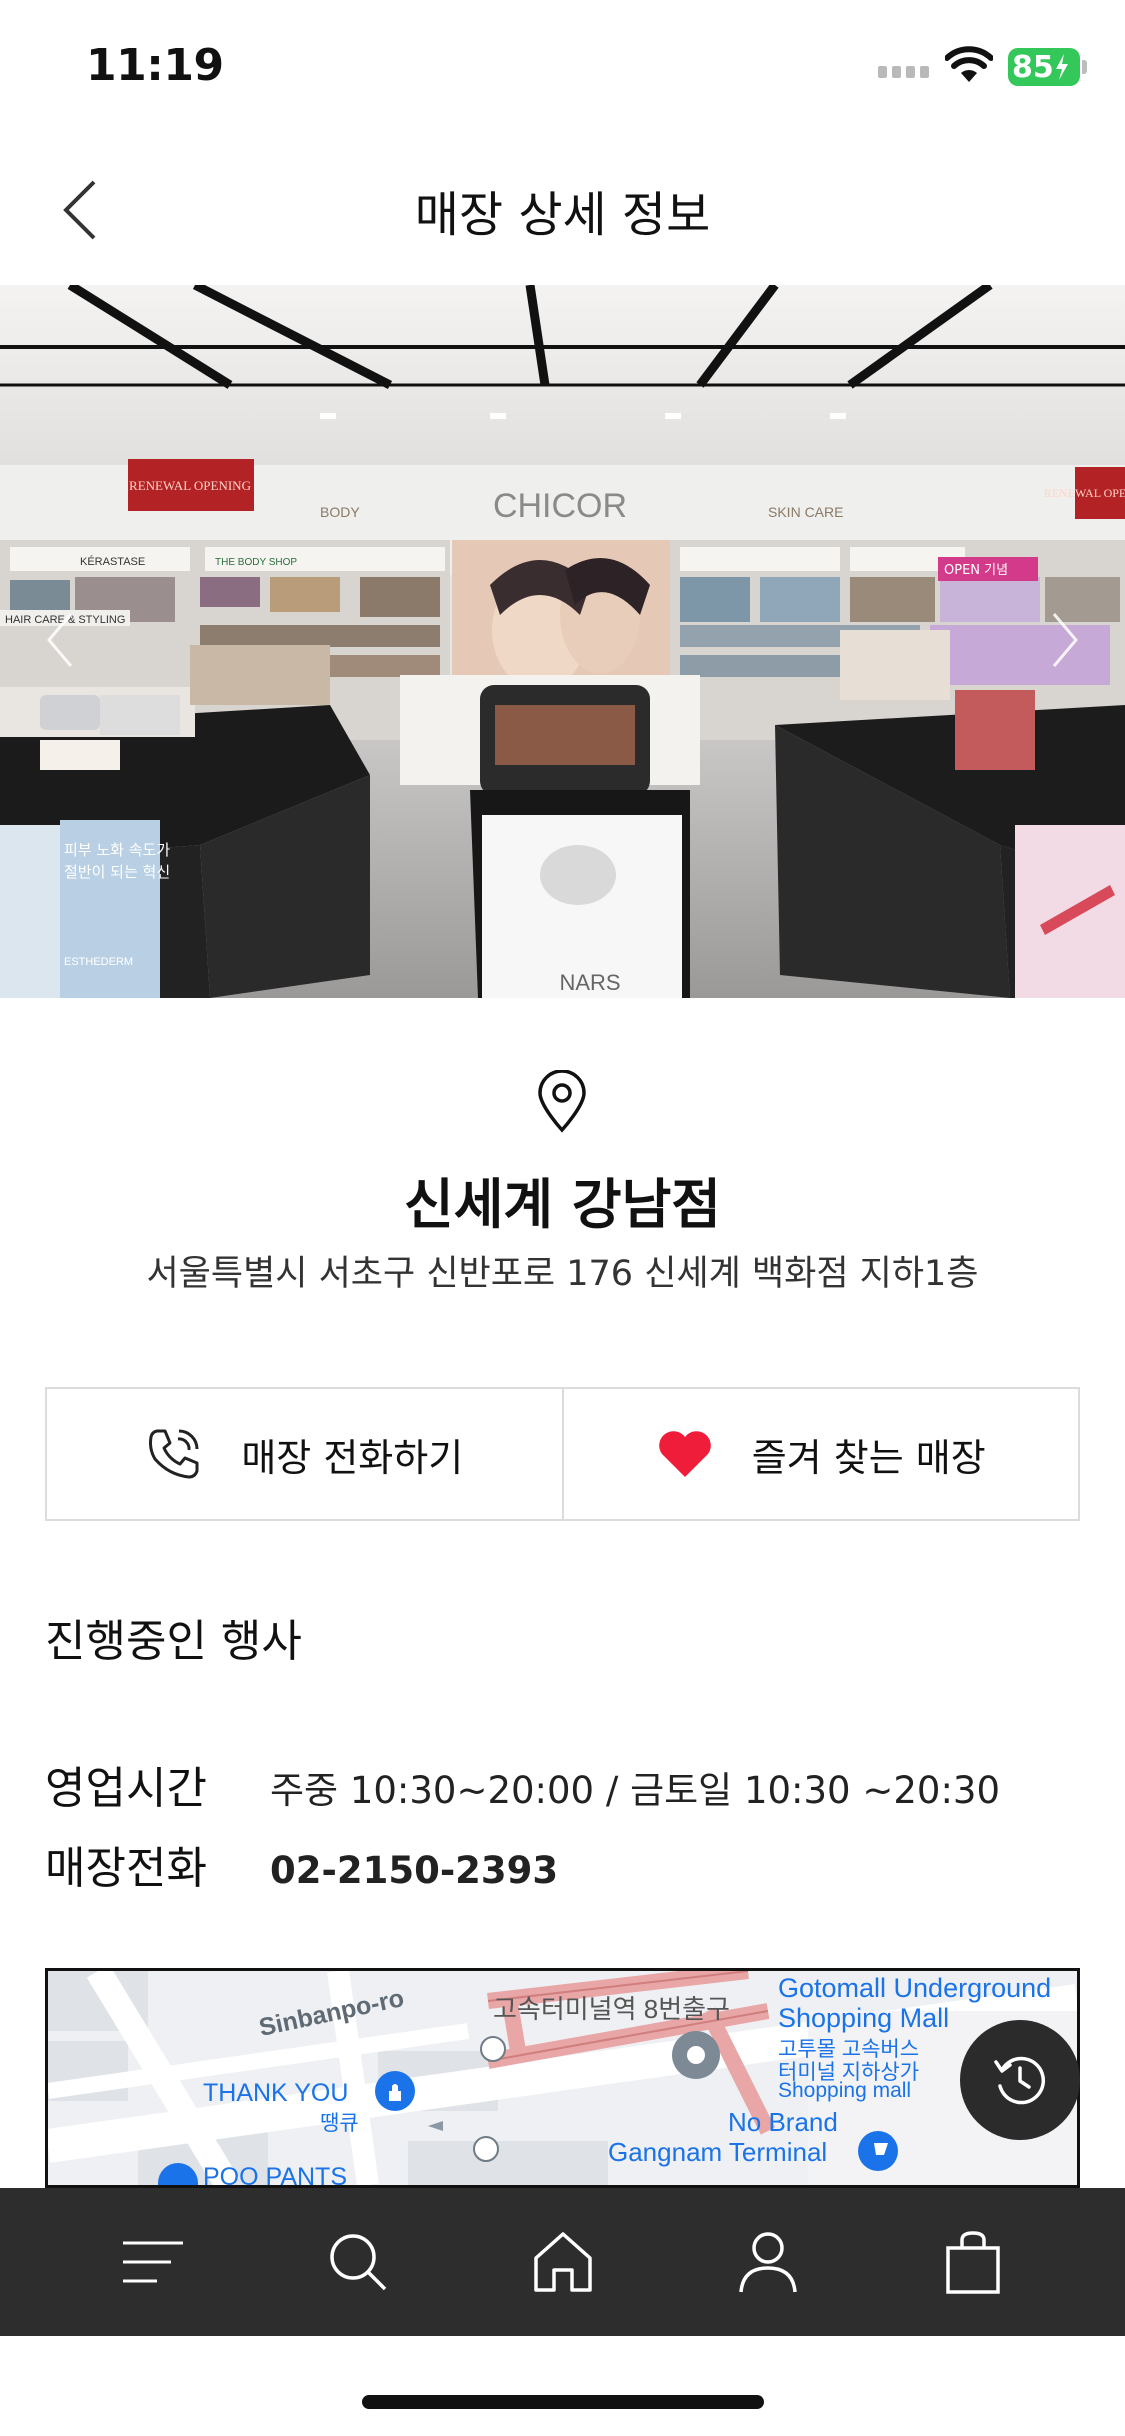  What do you see at coordinates (414, 1870) in the screenshot?
I see `phone-value: 02-2150-2393` at bounding box center [414, 1870].